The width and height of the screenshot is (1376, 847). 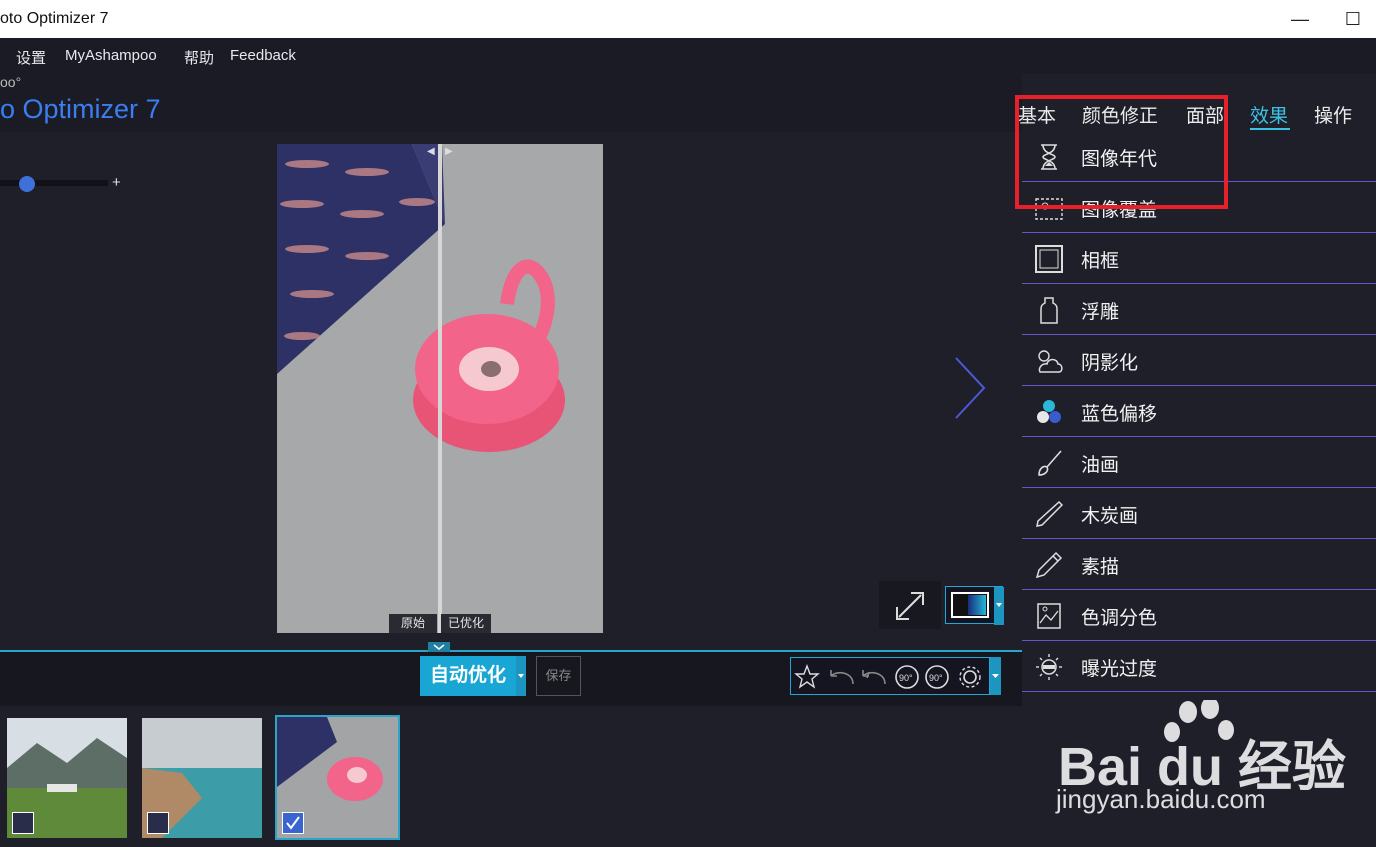 I want to click on effect-label: 素描, so click(x=1100, y=567).